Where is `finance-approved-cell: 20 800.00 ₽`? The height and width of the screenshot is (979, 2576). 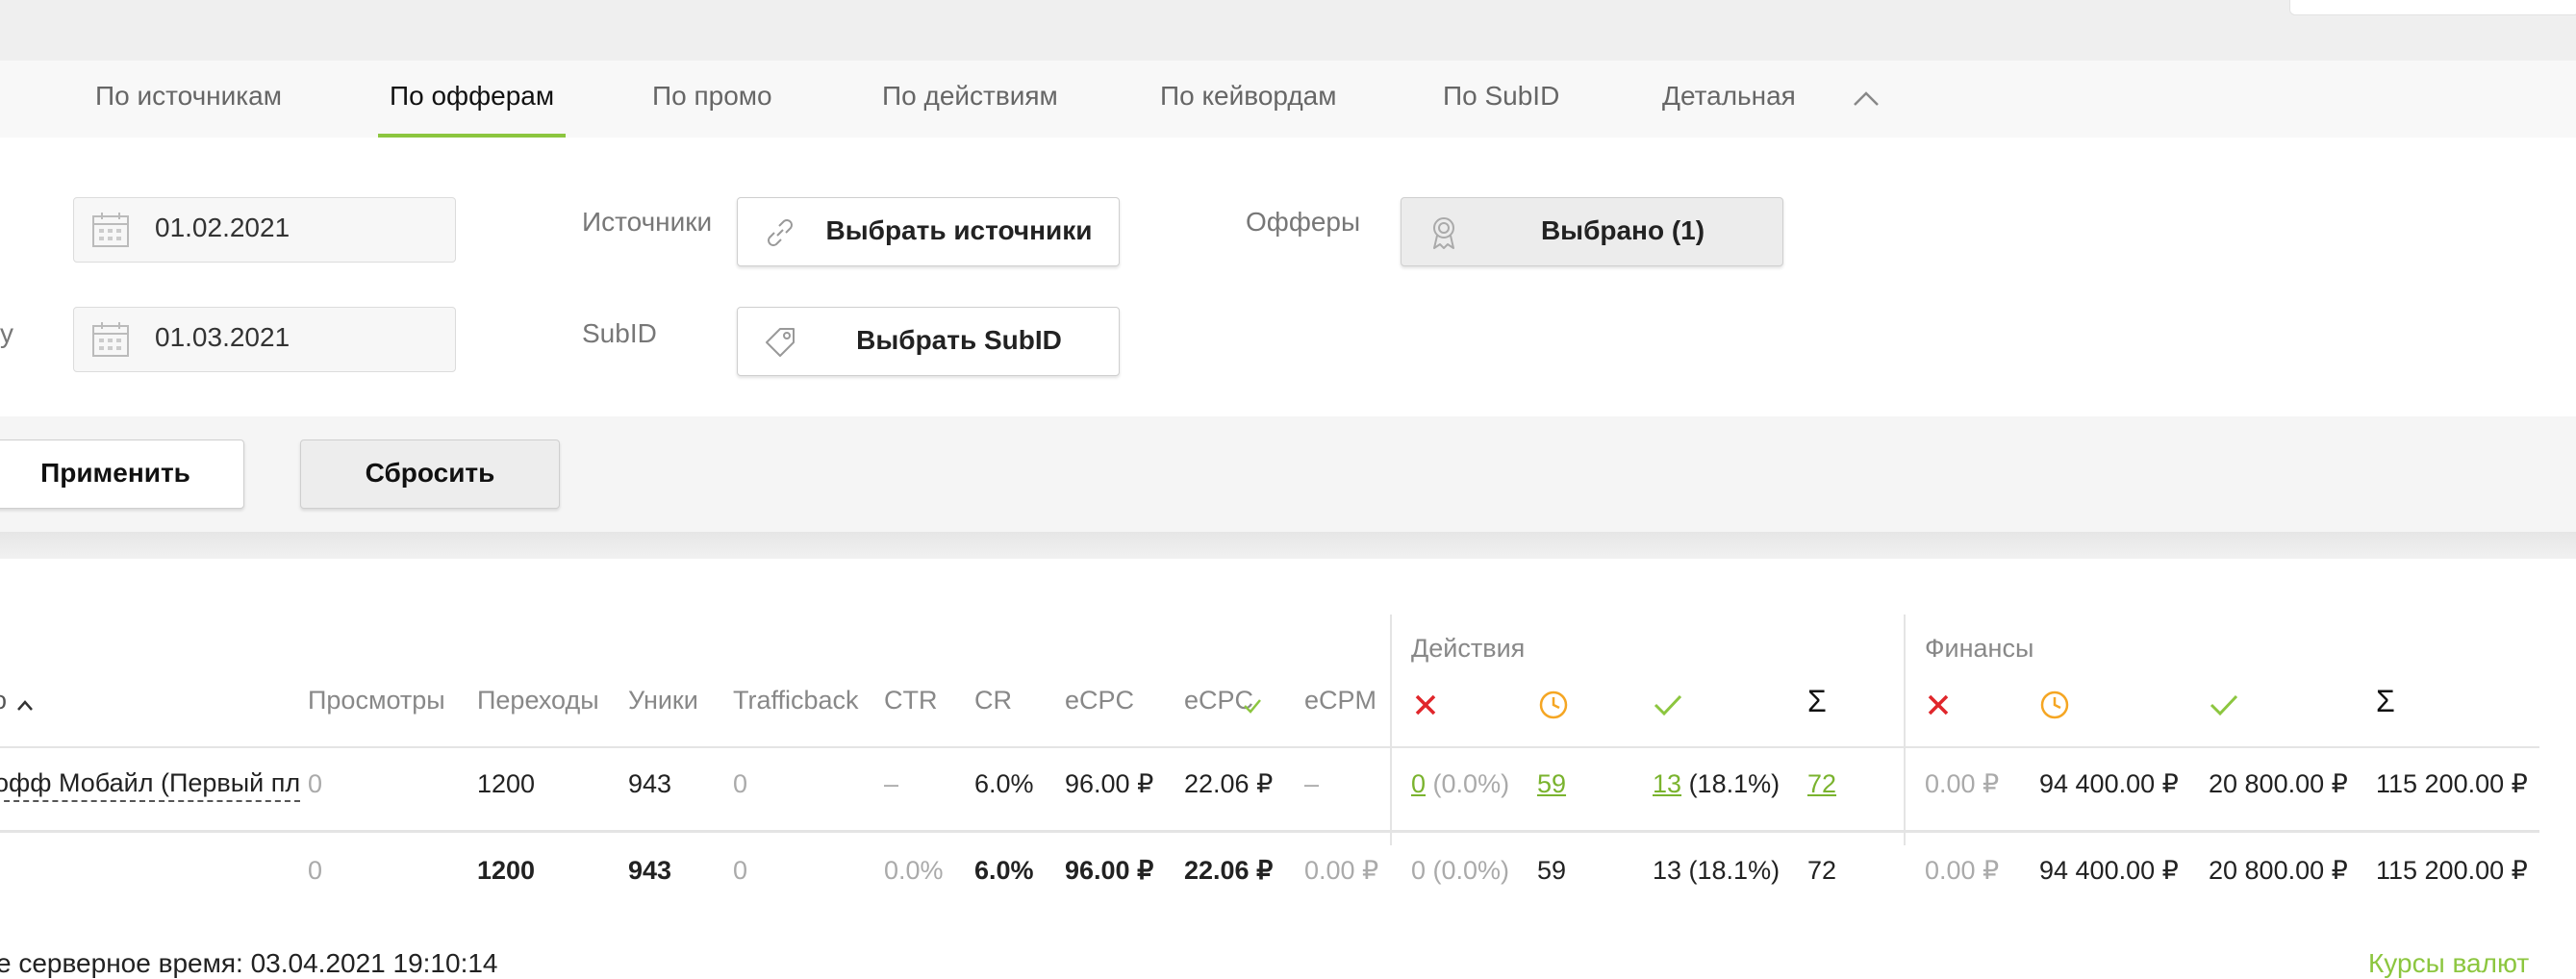
finance-approved-cell: 20 800.00 ₽ is located at coordinates (2279, 784).